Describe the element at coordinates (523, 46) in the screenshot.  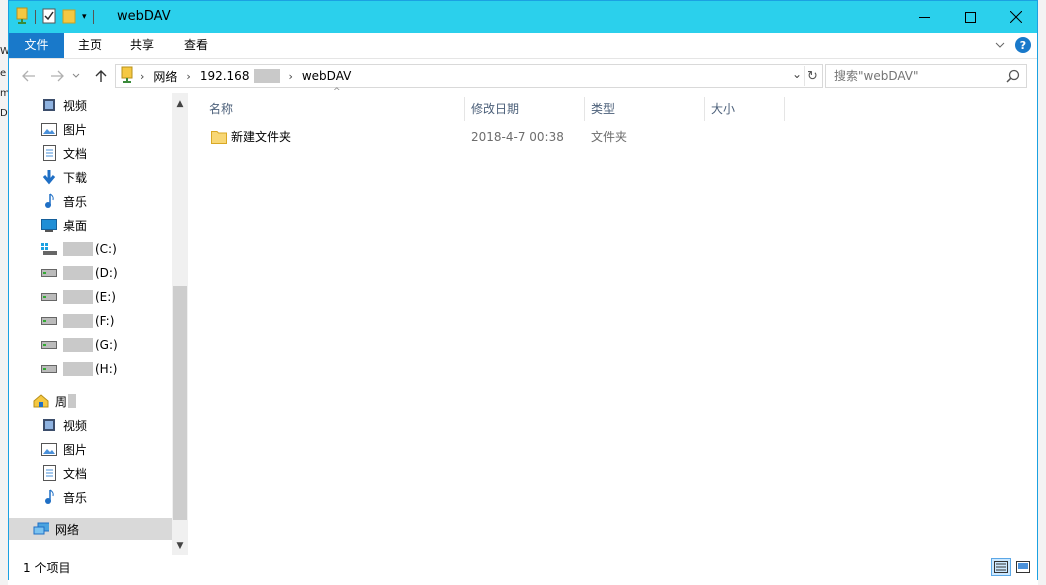
I see `ribbon-tabs: 文件 主页 共享 查看 ?` at that location.